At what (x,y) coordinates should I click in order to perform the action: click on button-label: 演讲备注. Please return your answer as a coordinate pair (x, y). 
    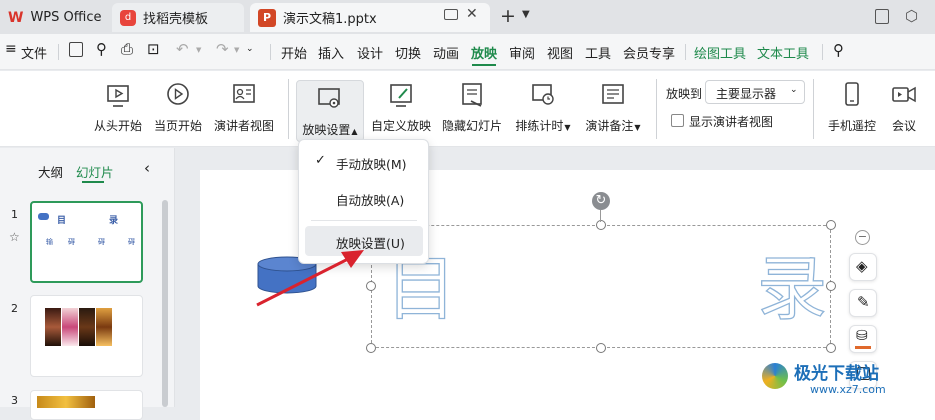
    Looking at the image, I should click on (609, 126).